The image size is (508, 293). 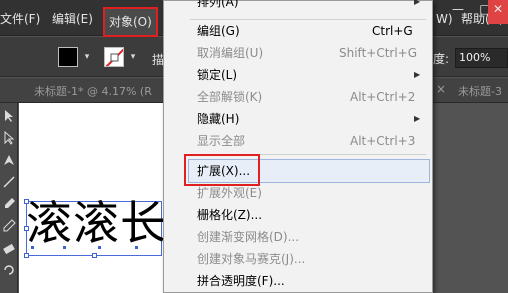 What do you see at coordinates (72, 19) in the screenshot?
I see `menu-edit: 编辑(E)` at bounding box center [72, 19].